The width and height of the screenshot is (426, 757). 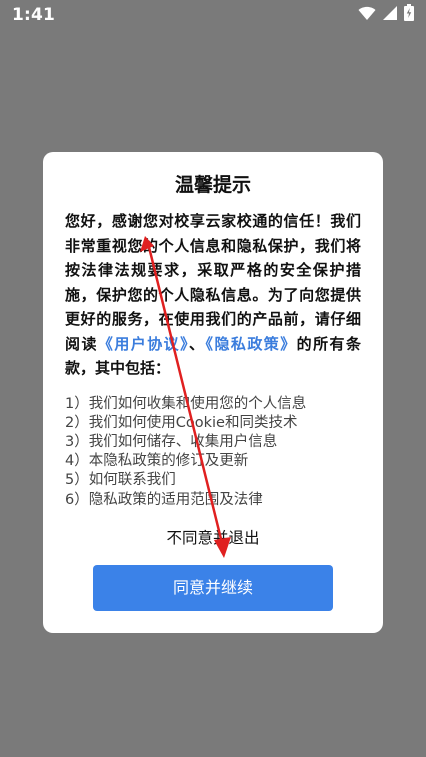 What do you see at coordinates (164, 499) in the screenshot?
I see `list-item: 6）隐私政策的适用范围及法律` at bounding box center [164, 499].